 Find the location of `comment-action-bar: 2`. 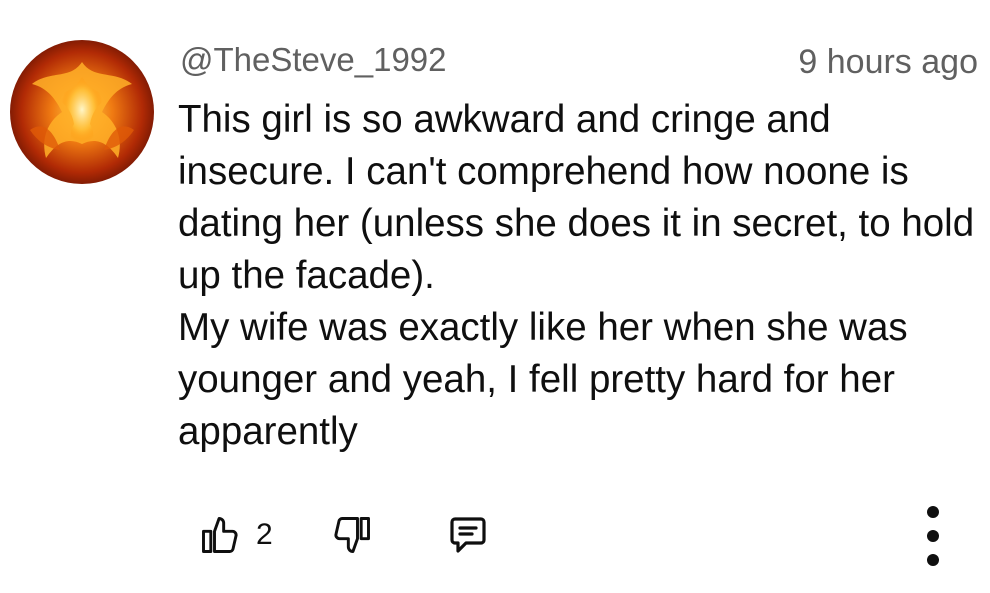

comment-action-bar: 2 is located at coordinates (593, 536).